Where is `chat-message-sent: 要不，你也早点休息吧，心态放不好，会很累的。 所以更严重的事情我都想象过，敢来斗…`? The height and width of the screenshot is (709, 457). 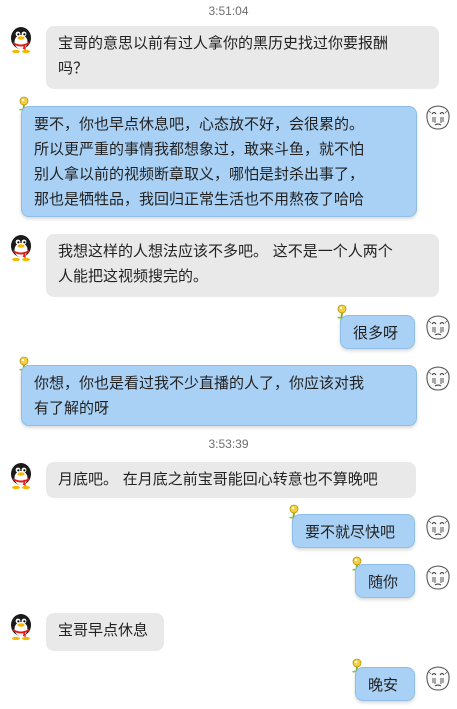
chat-message-sent: 要不，你也早点休息吧，心态放不好，会很累的。 所以更严重的事情我都想象过，敢来斗… is located at coordinates (219, 161).